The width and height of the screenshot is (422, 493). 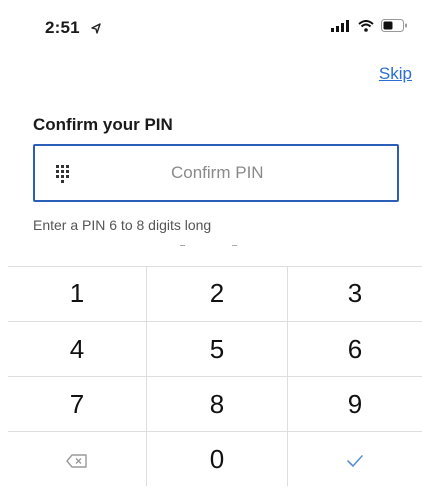 What do you see at coordinates (355, 293) in the screenshot?
I see `key-3: 3` at bounding box center [355, 293].